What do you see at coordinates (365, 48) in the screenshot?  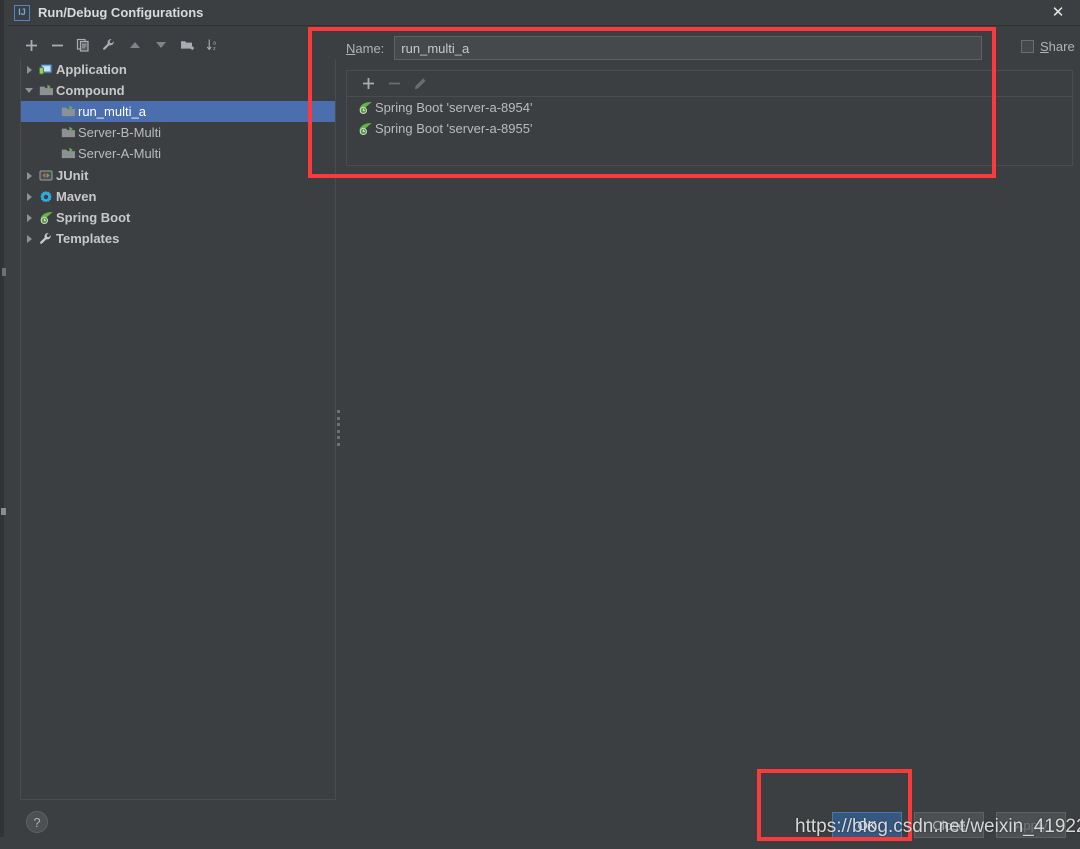 I see `name-label: Name:` at bounding box center [365, 48].